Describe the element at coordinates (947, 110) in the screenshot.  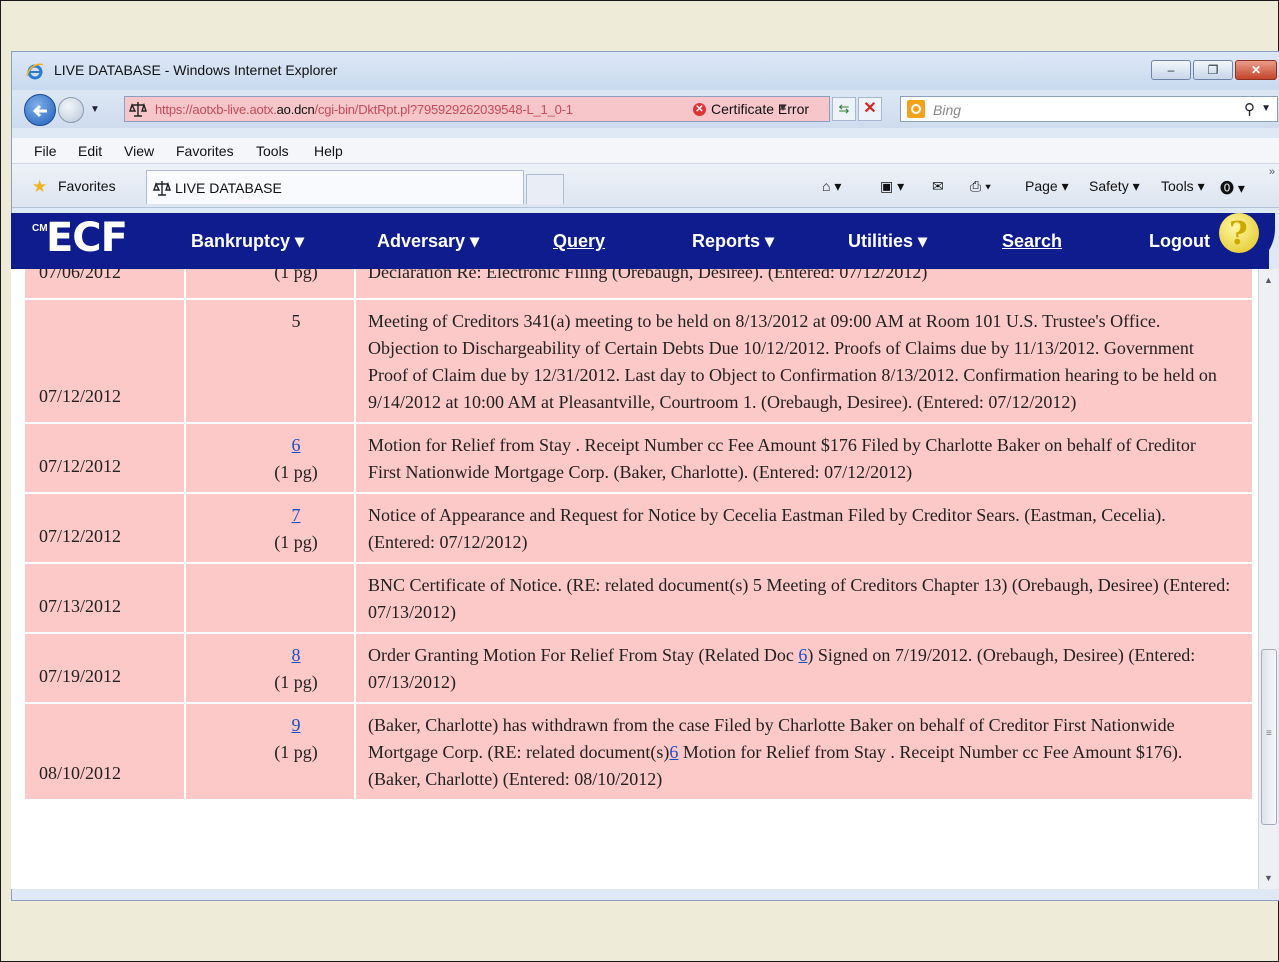
I see `search-placeholder: Bing` at that location.